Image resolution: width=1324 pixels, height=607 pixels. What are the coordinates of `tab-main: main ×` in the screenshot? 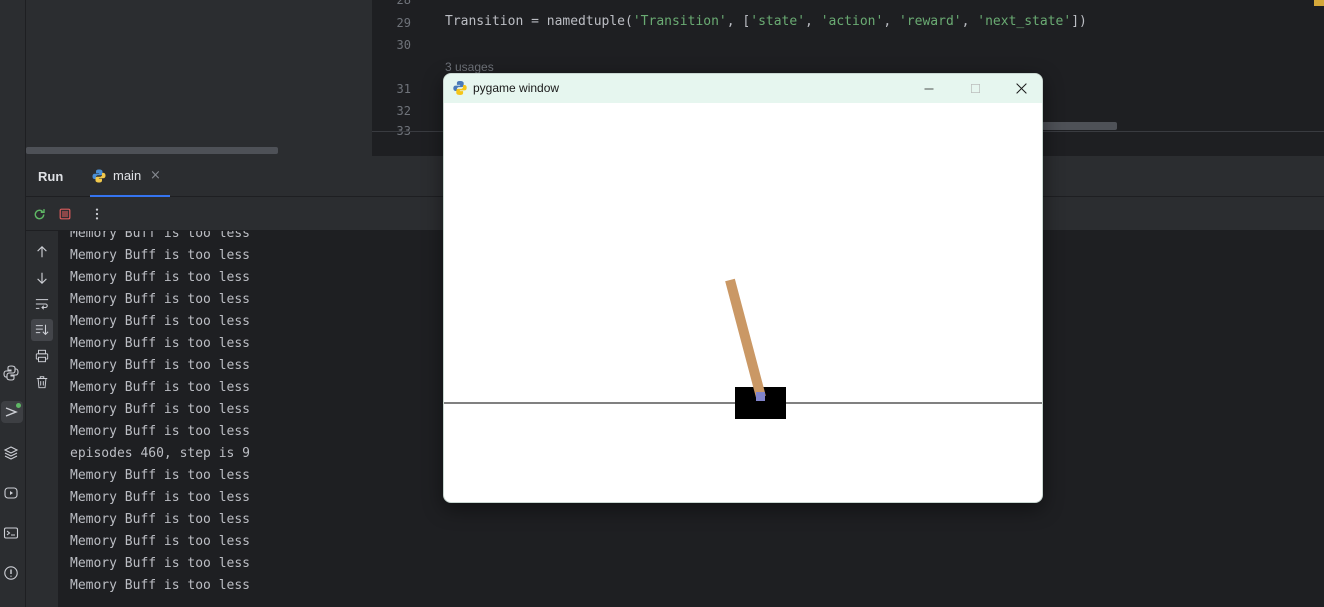 It's located at (130, 176).